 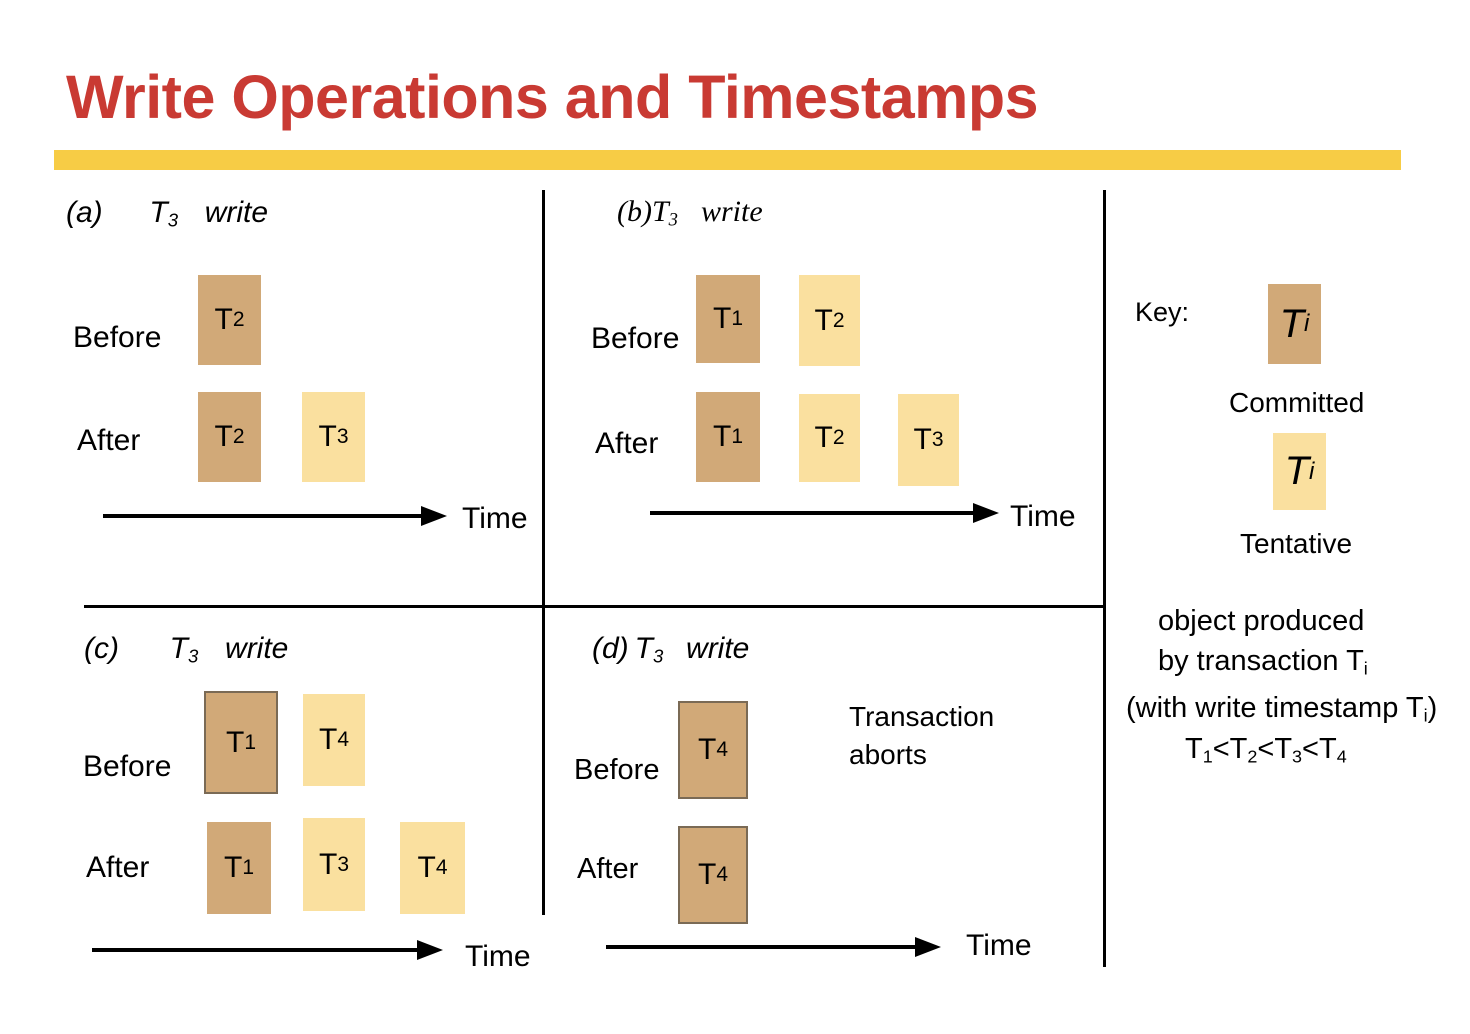 What do you see at coordinates (236, 212) in the screenshot?
I see `panel-a-action: write` at bounding box center [236, 212].